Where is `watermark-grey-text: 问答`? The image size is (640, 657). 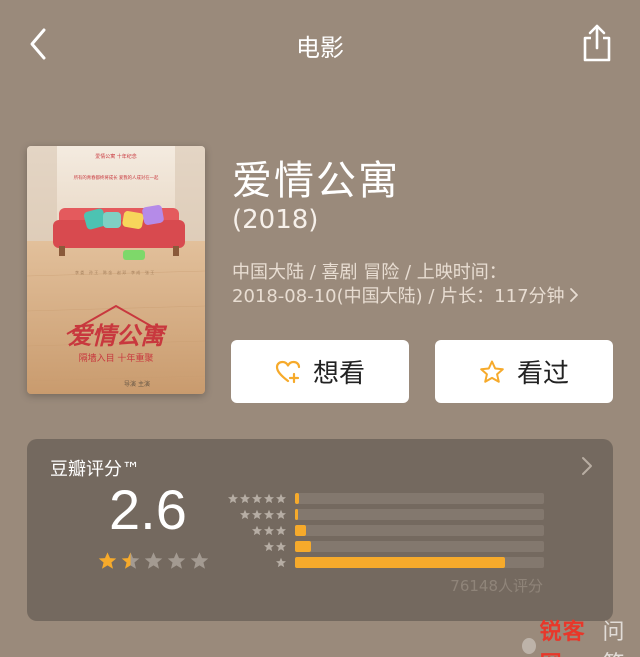
watermark-grey-text: 问答 is located at coordinates (613, 638).